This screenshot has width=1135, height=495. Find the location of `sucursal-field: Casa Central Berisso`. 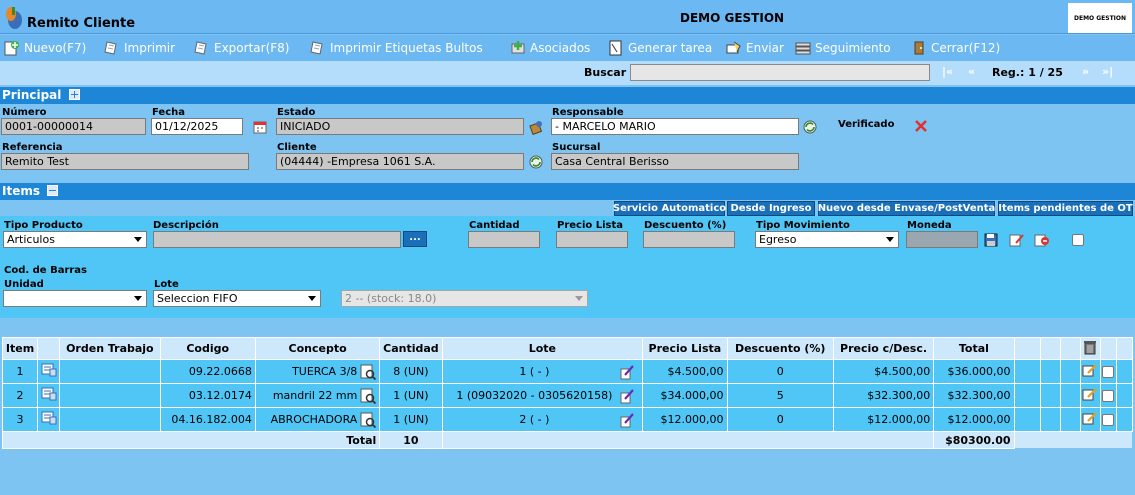

sucursal-field: Casa Central Berisso is located at coordinates (675, 161).